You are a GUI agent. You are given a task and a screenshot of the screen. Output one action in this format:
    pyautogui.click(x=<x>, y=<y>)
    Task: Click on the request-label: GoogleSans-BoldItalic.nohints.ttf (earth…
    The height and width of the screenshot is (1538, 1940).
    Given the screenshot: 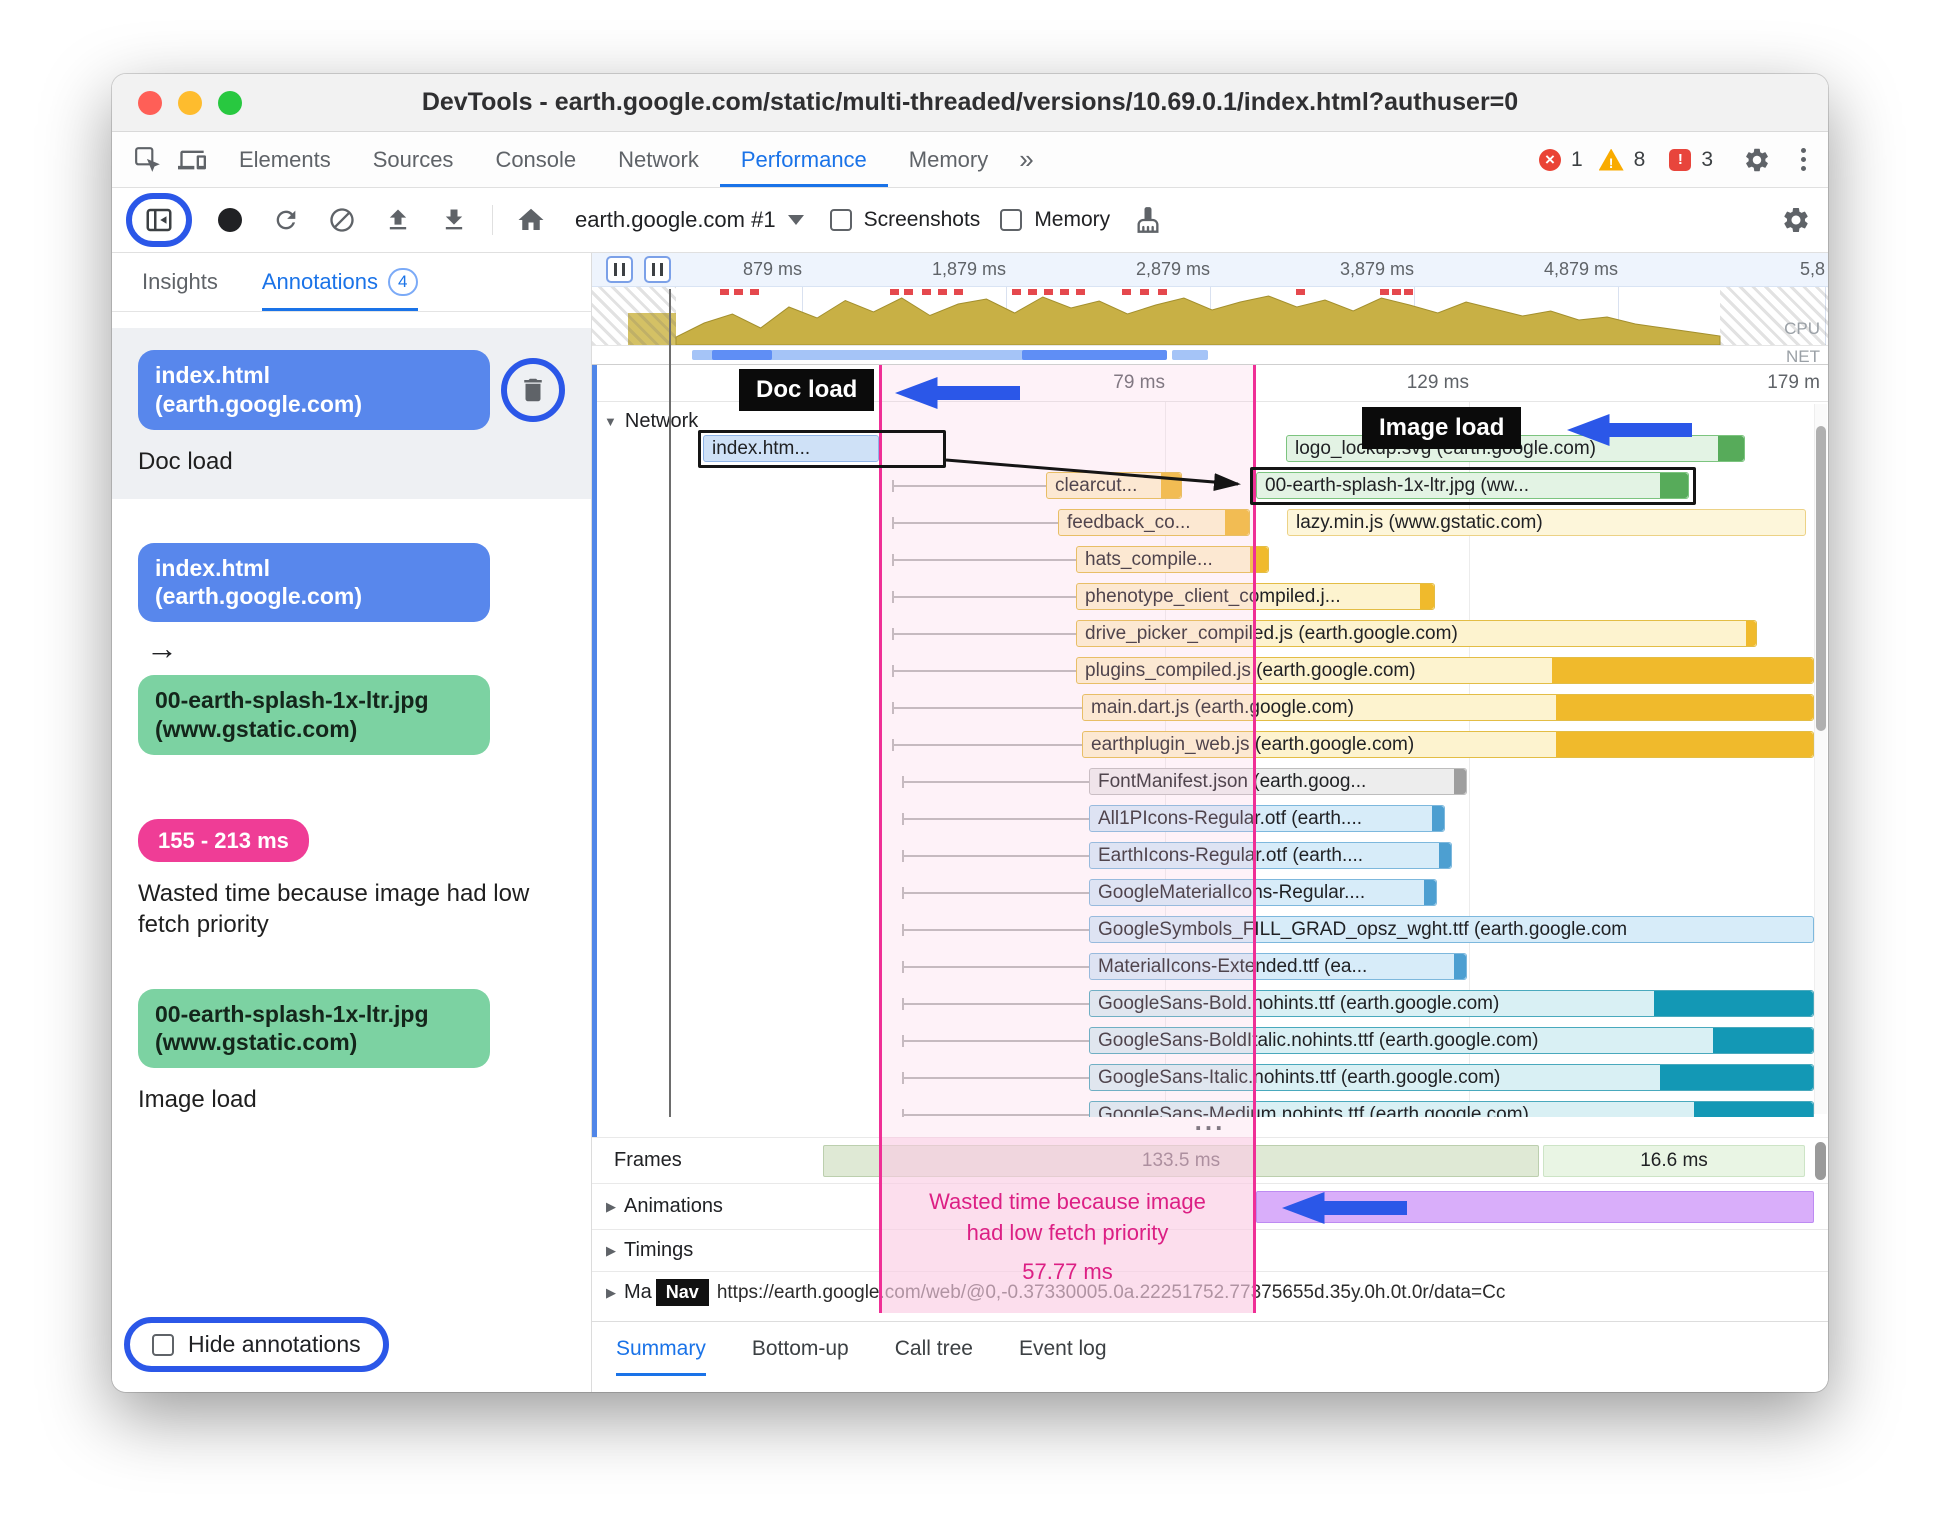 What is the action you would take?
    pyautogui.click(x=1318, y=1040)
    